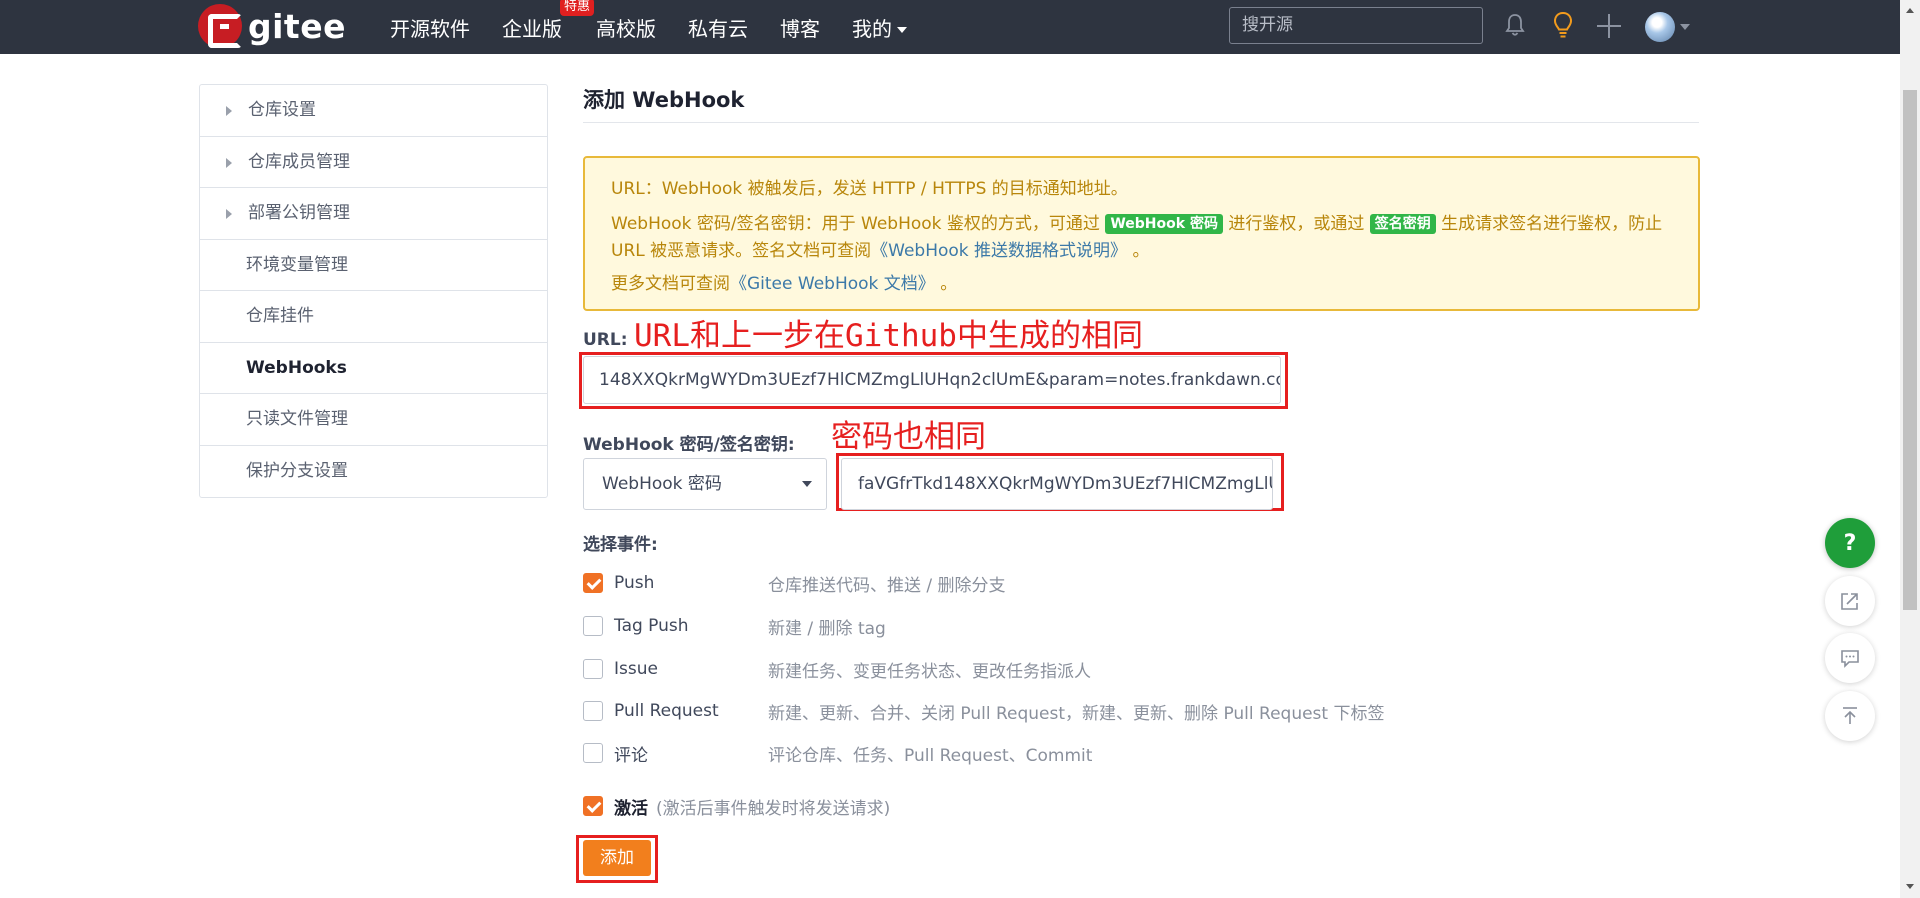  I want to click on add-webhook-button: 添加, so click(617, 858).